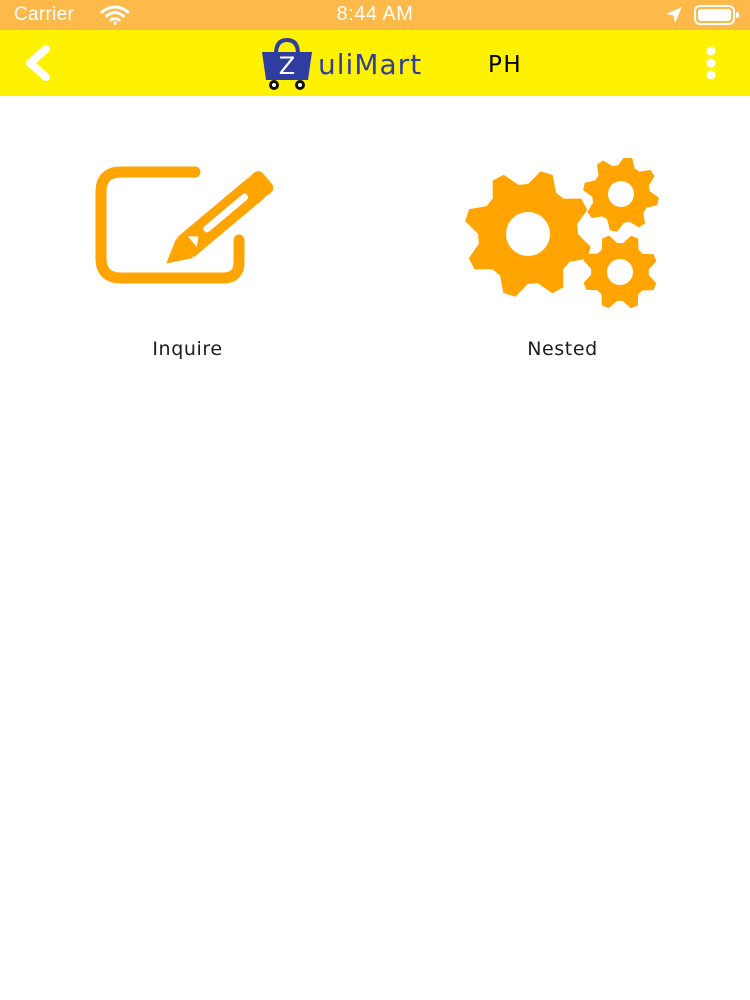 The height and width of the screenshot is (1000, 750). I want to click on menu-item-inquire: Inquire, so click(187, 265).